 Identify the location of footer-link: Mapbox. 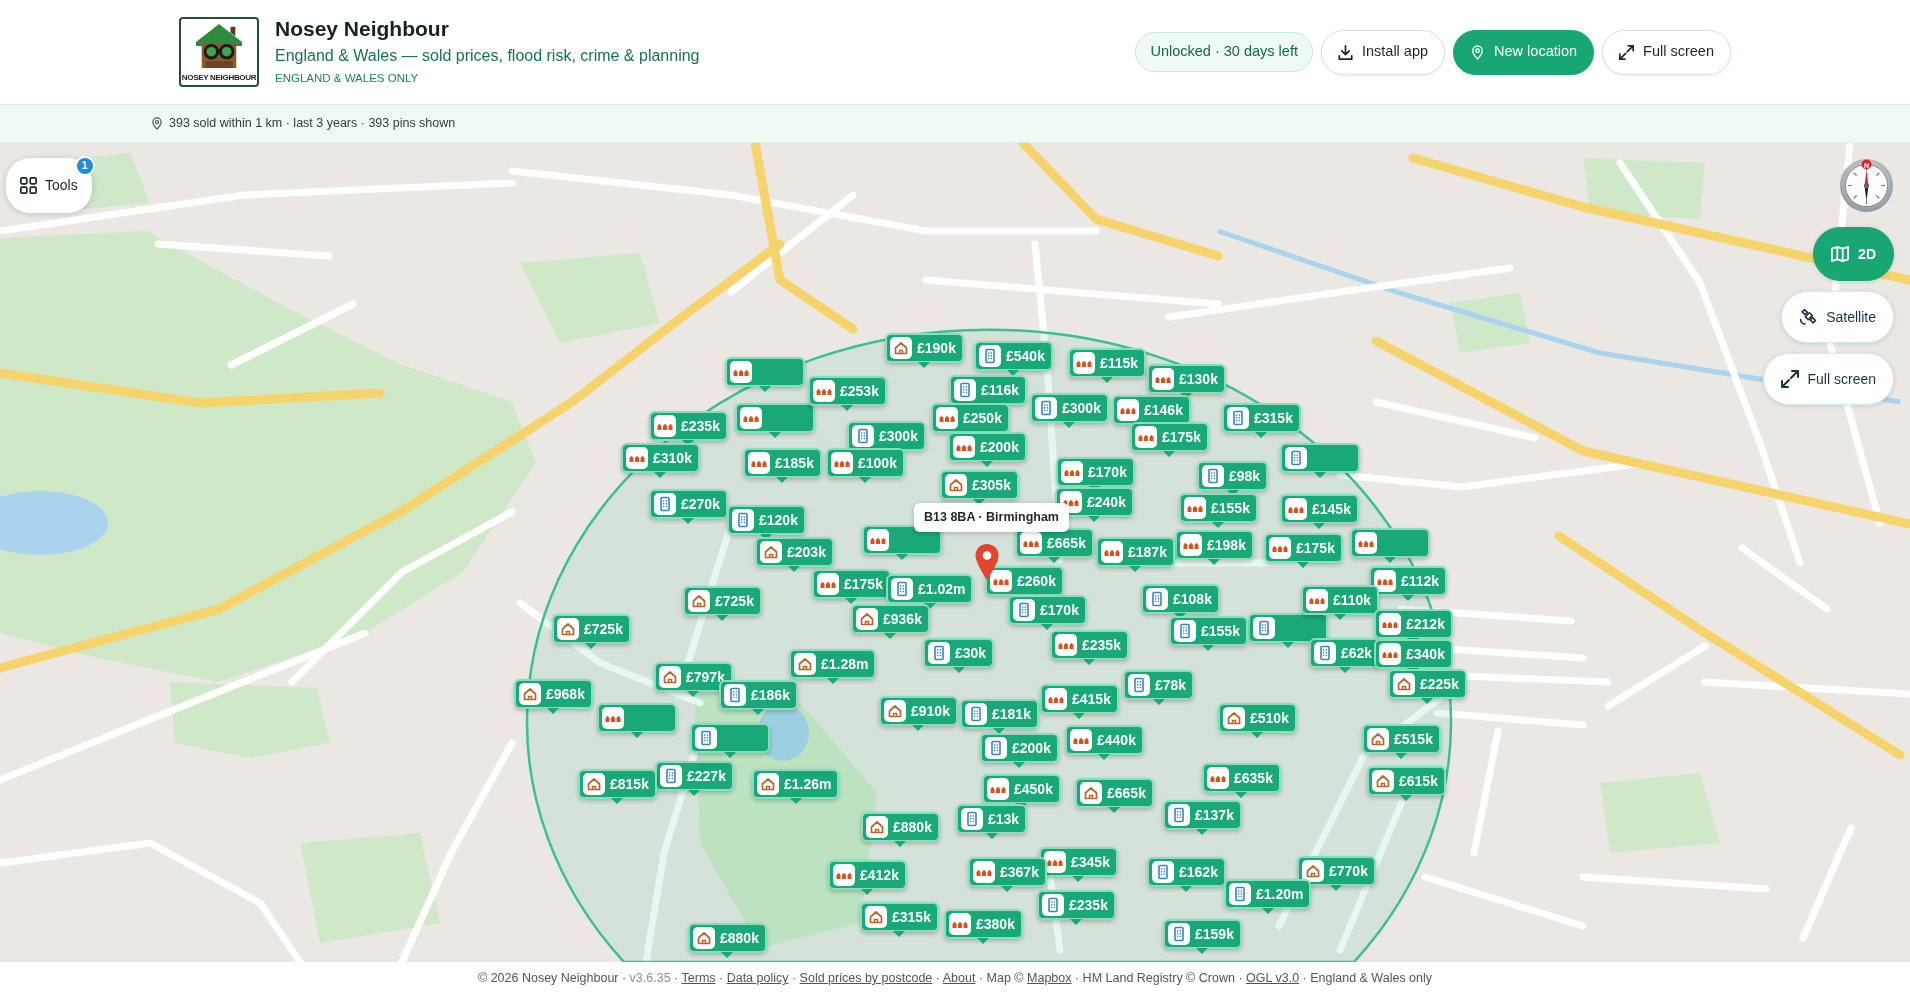
(1049, 978).